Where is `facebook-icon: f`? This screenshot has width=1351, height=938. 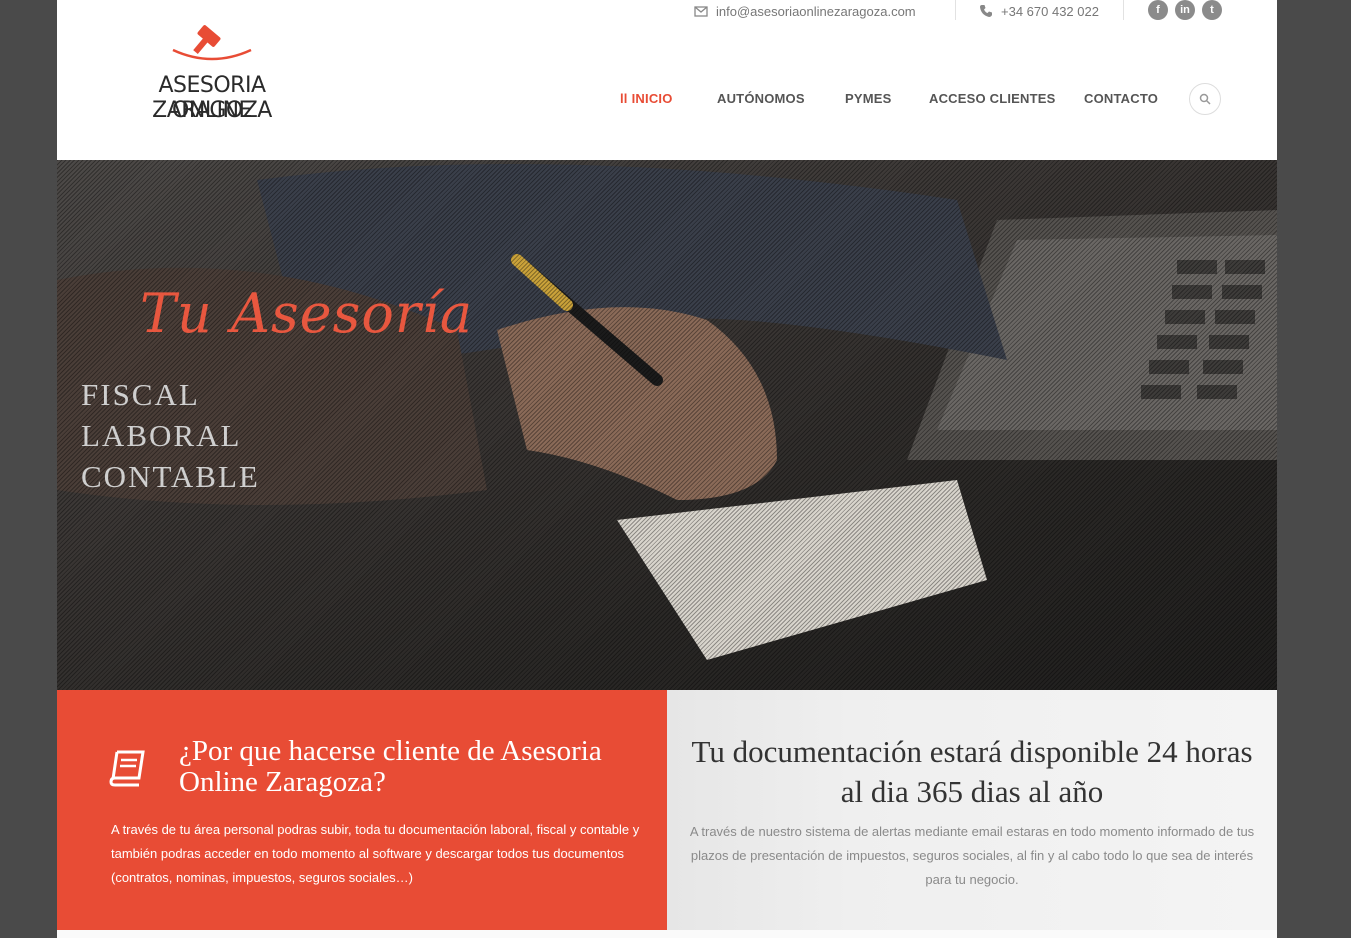 facebook-icon: f is located at coordinates (1158, 10).